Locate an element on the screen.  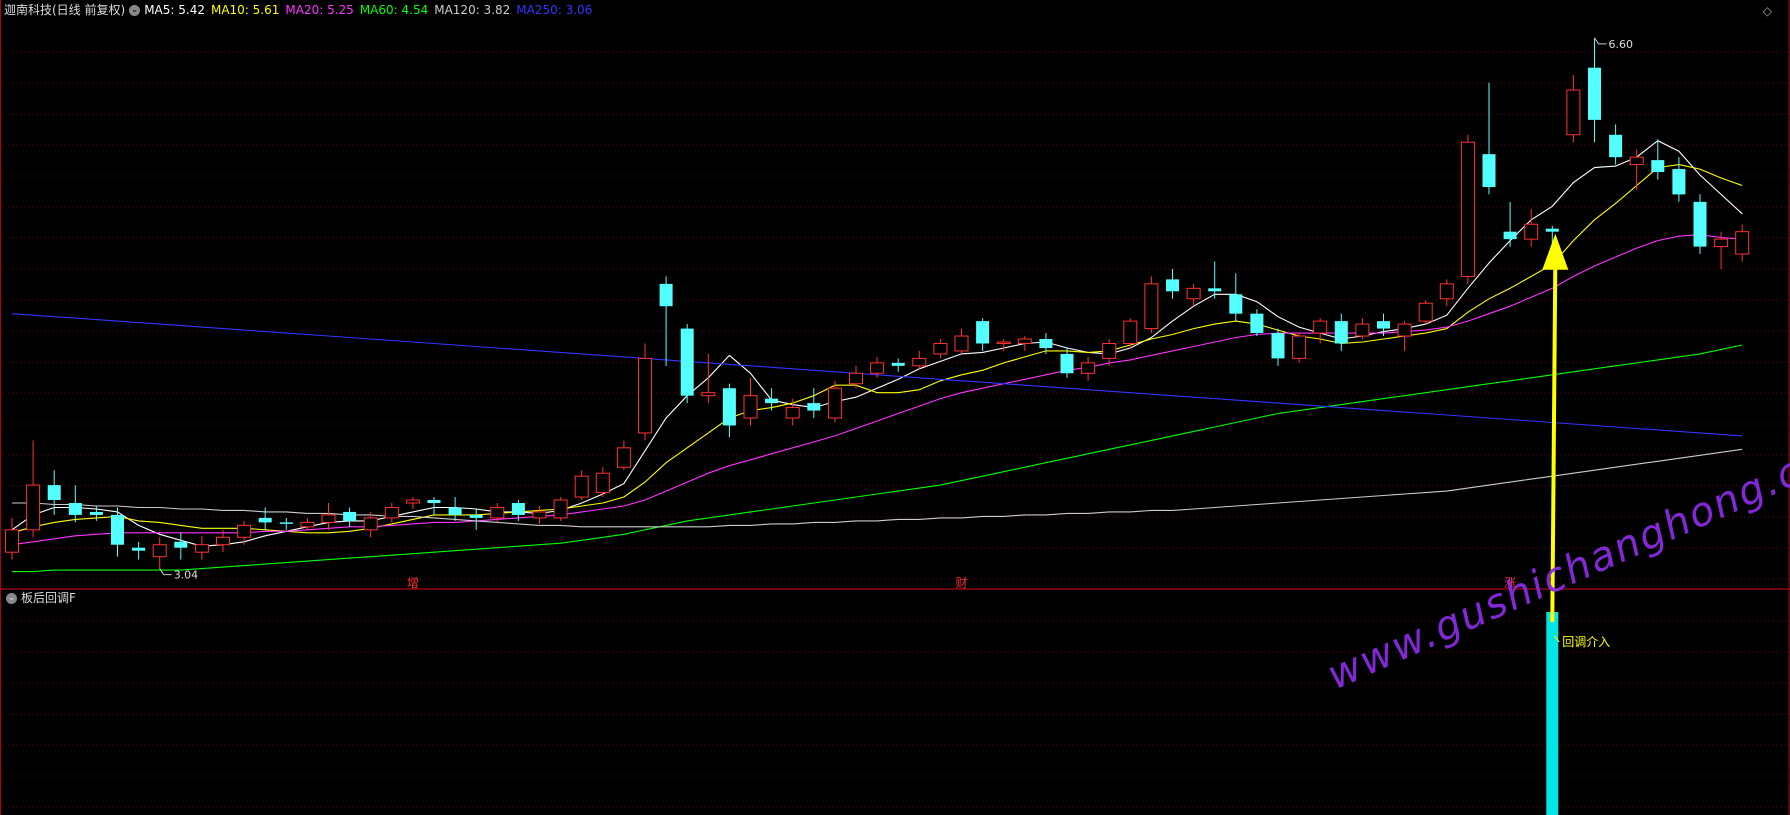
event-marker: 财 is located at coordinates (962, 582).